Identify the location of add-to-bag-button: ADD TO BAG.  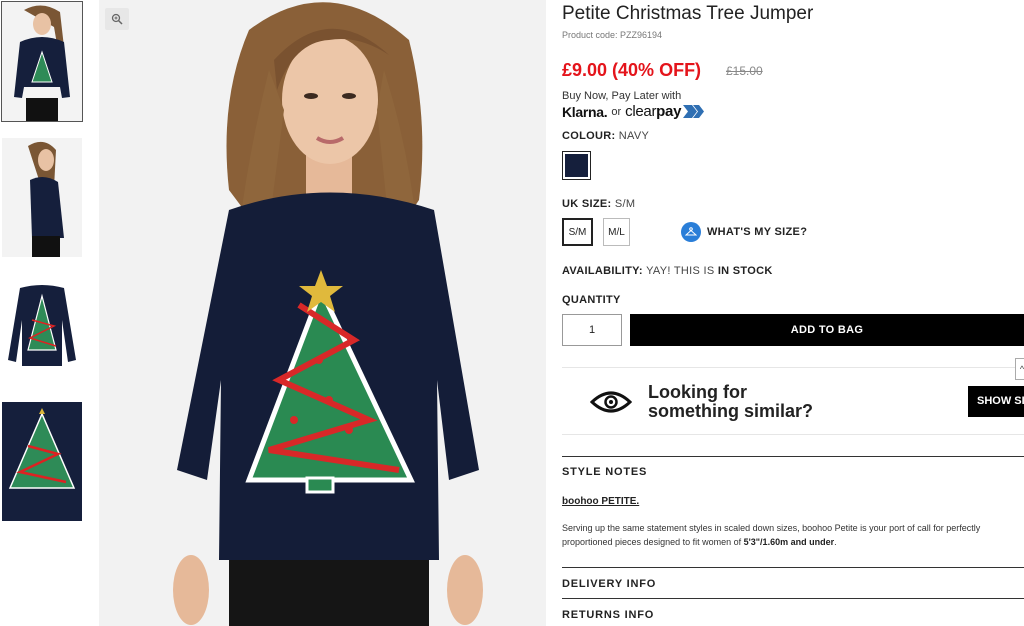
(827, 330).